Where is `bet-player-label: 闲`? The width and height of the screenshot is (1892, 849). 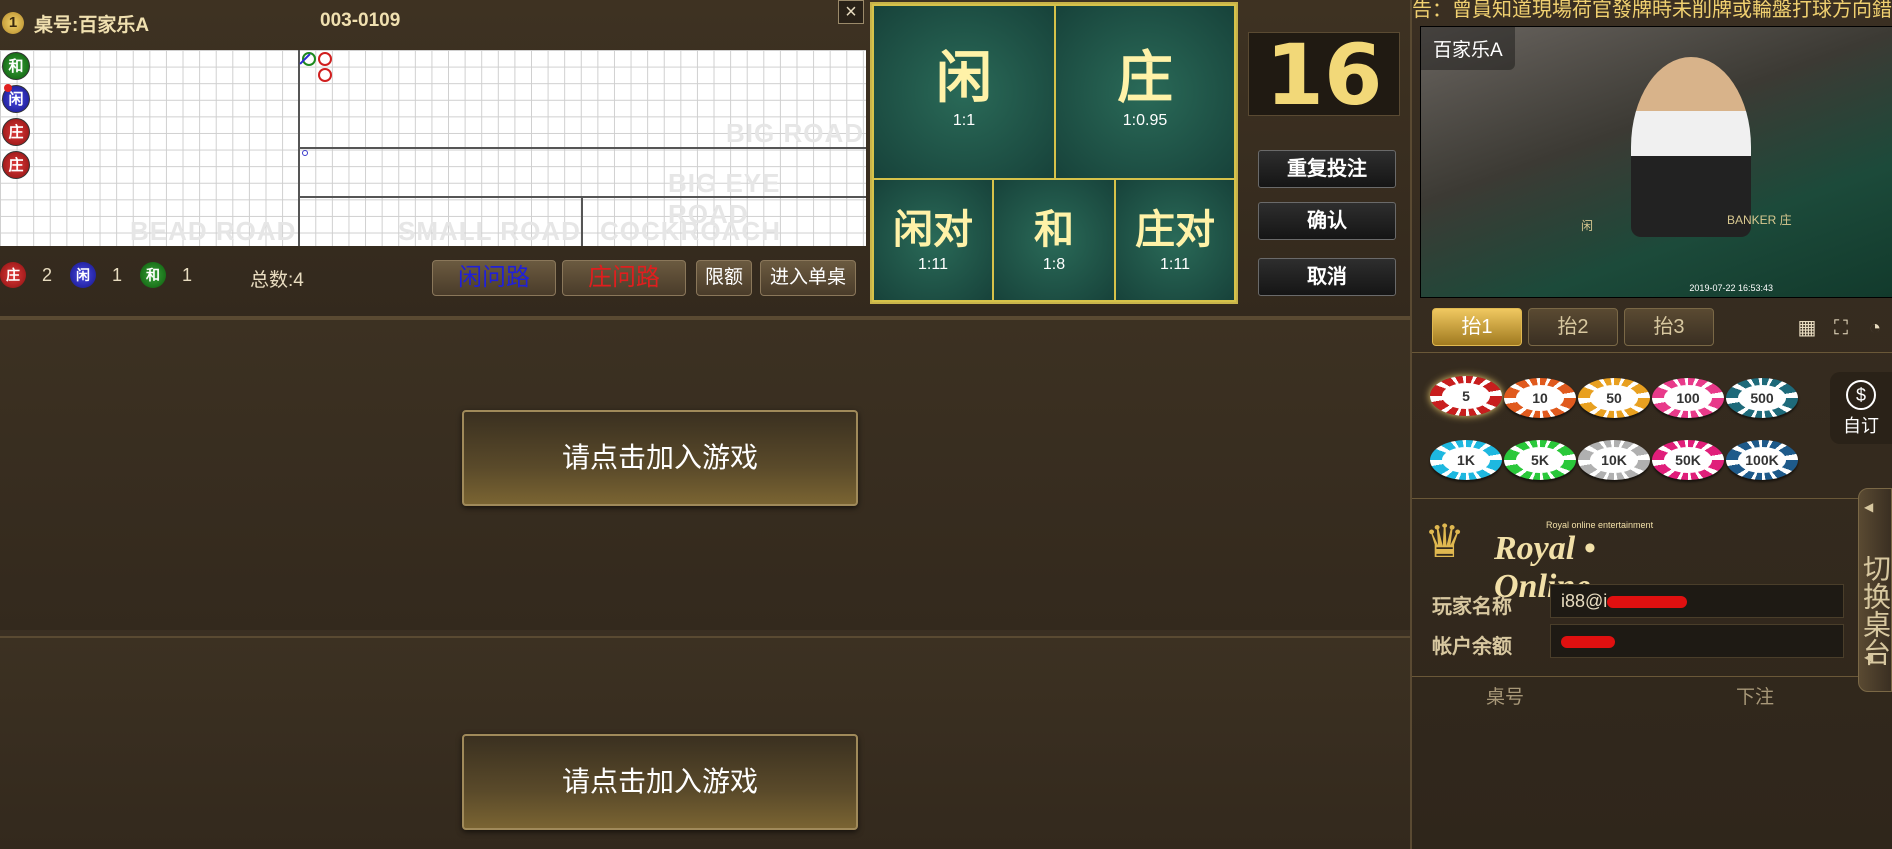 bet-player-label: 闲 is located at coordinates (964, 77).